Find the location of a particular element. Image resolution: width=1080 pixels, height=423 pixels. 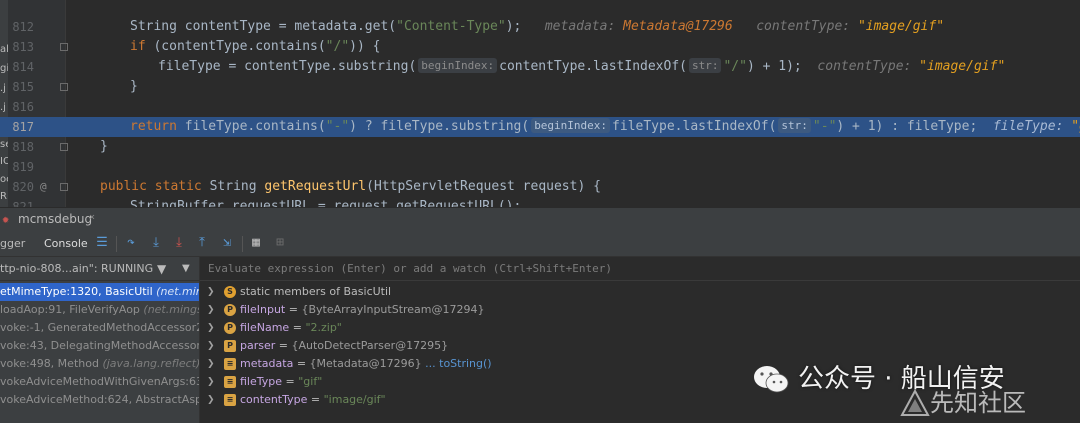

step-out-icon: ⤒ is located at coordinates (202, 243).